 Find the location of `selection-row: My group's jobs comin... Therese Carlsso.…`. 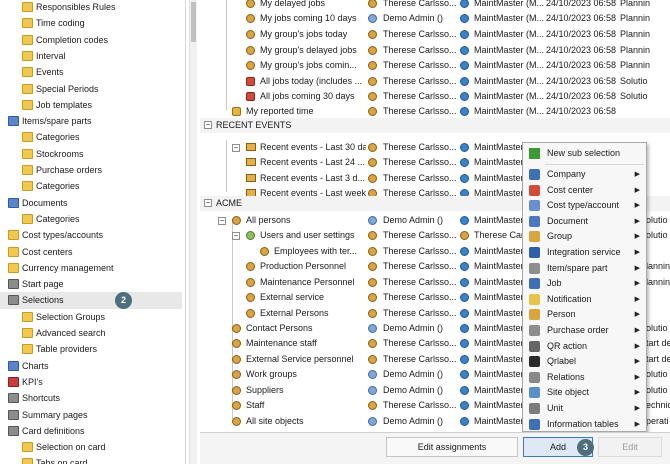

selection-row: My group's jobs comin... Therese Carlsso.… is located at coordinates (435, 66).